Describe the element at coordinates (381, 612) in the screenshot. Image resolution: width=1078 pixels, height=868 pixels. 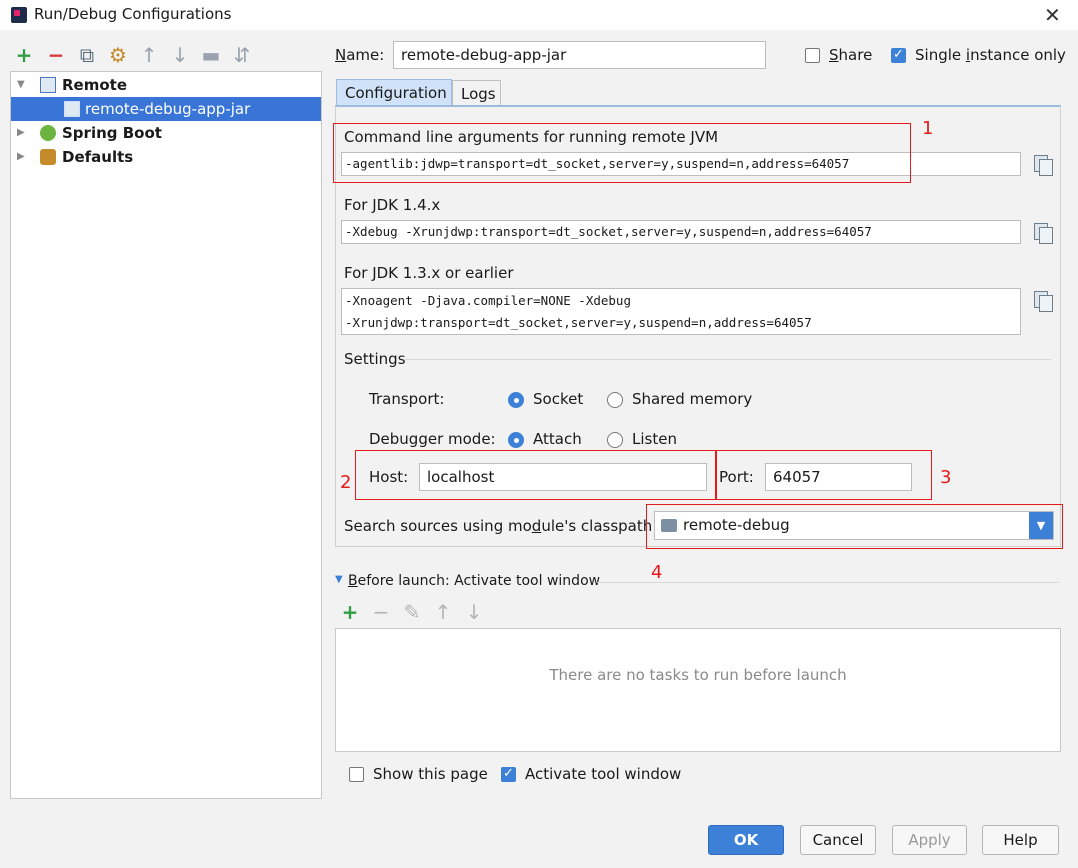
I see `remove-task-button: −` at that location.